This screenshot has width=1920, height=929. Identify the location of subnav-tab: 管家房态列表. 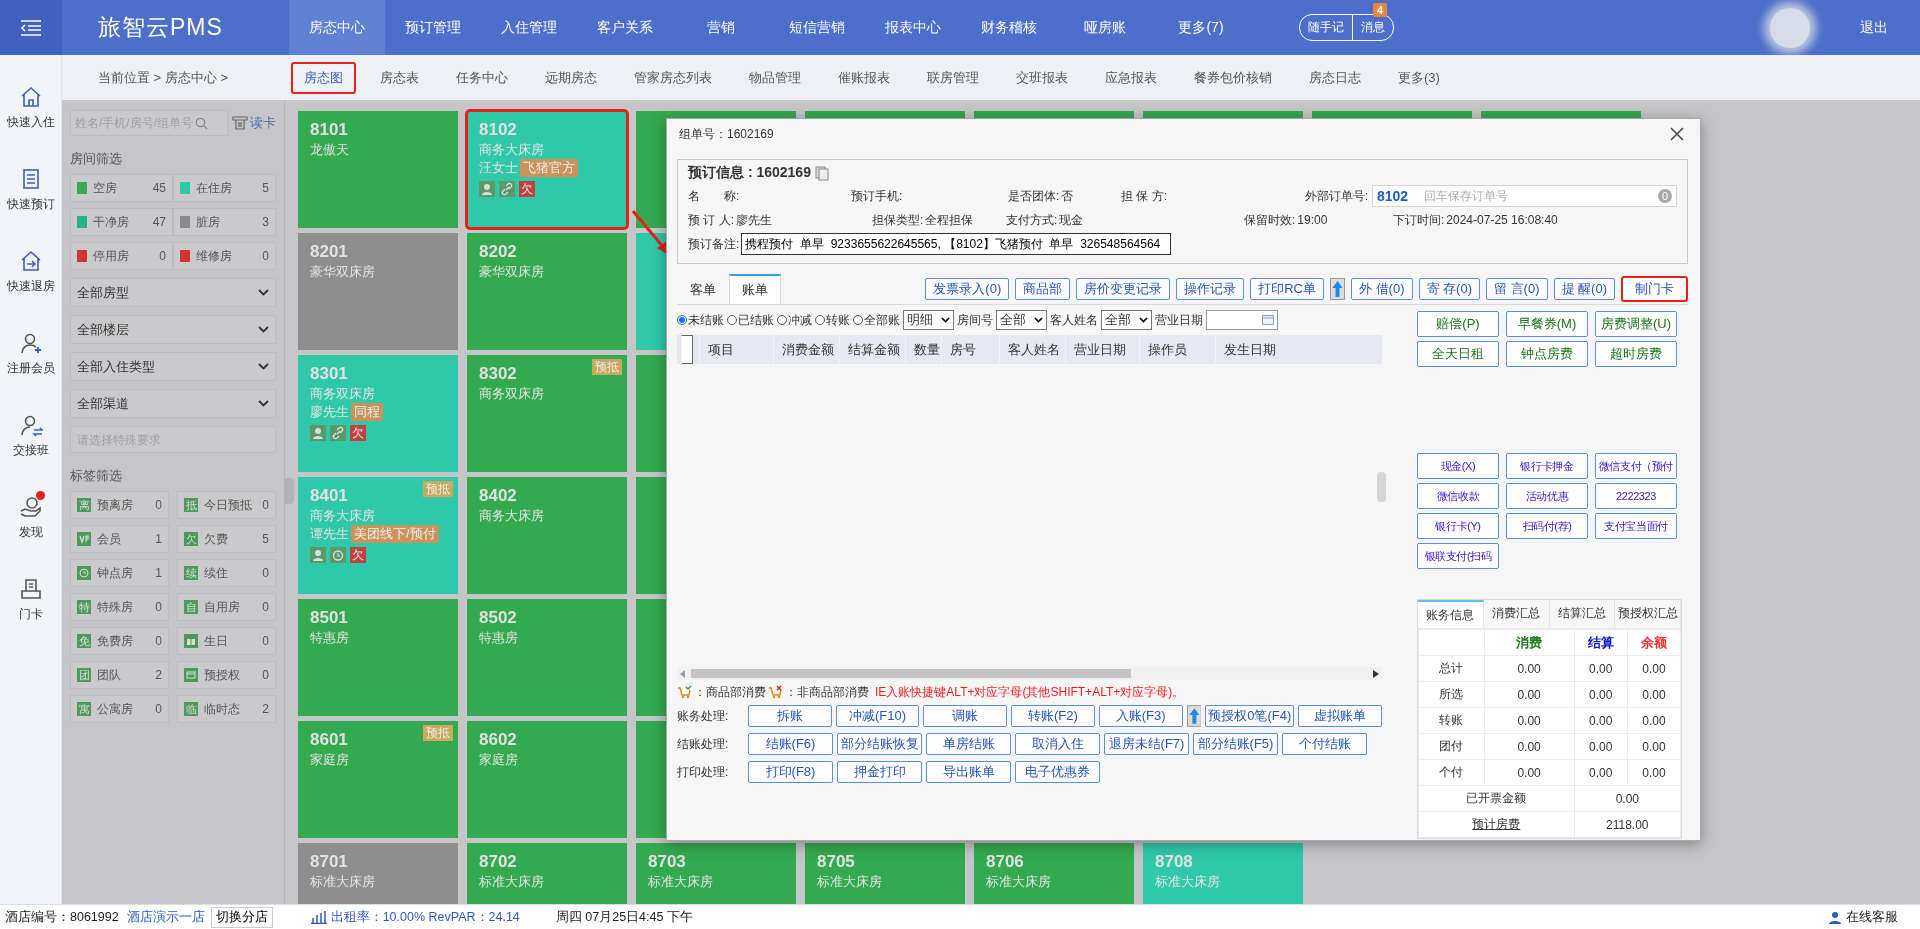
(673, 77).